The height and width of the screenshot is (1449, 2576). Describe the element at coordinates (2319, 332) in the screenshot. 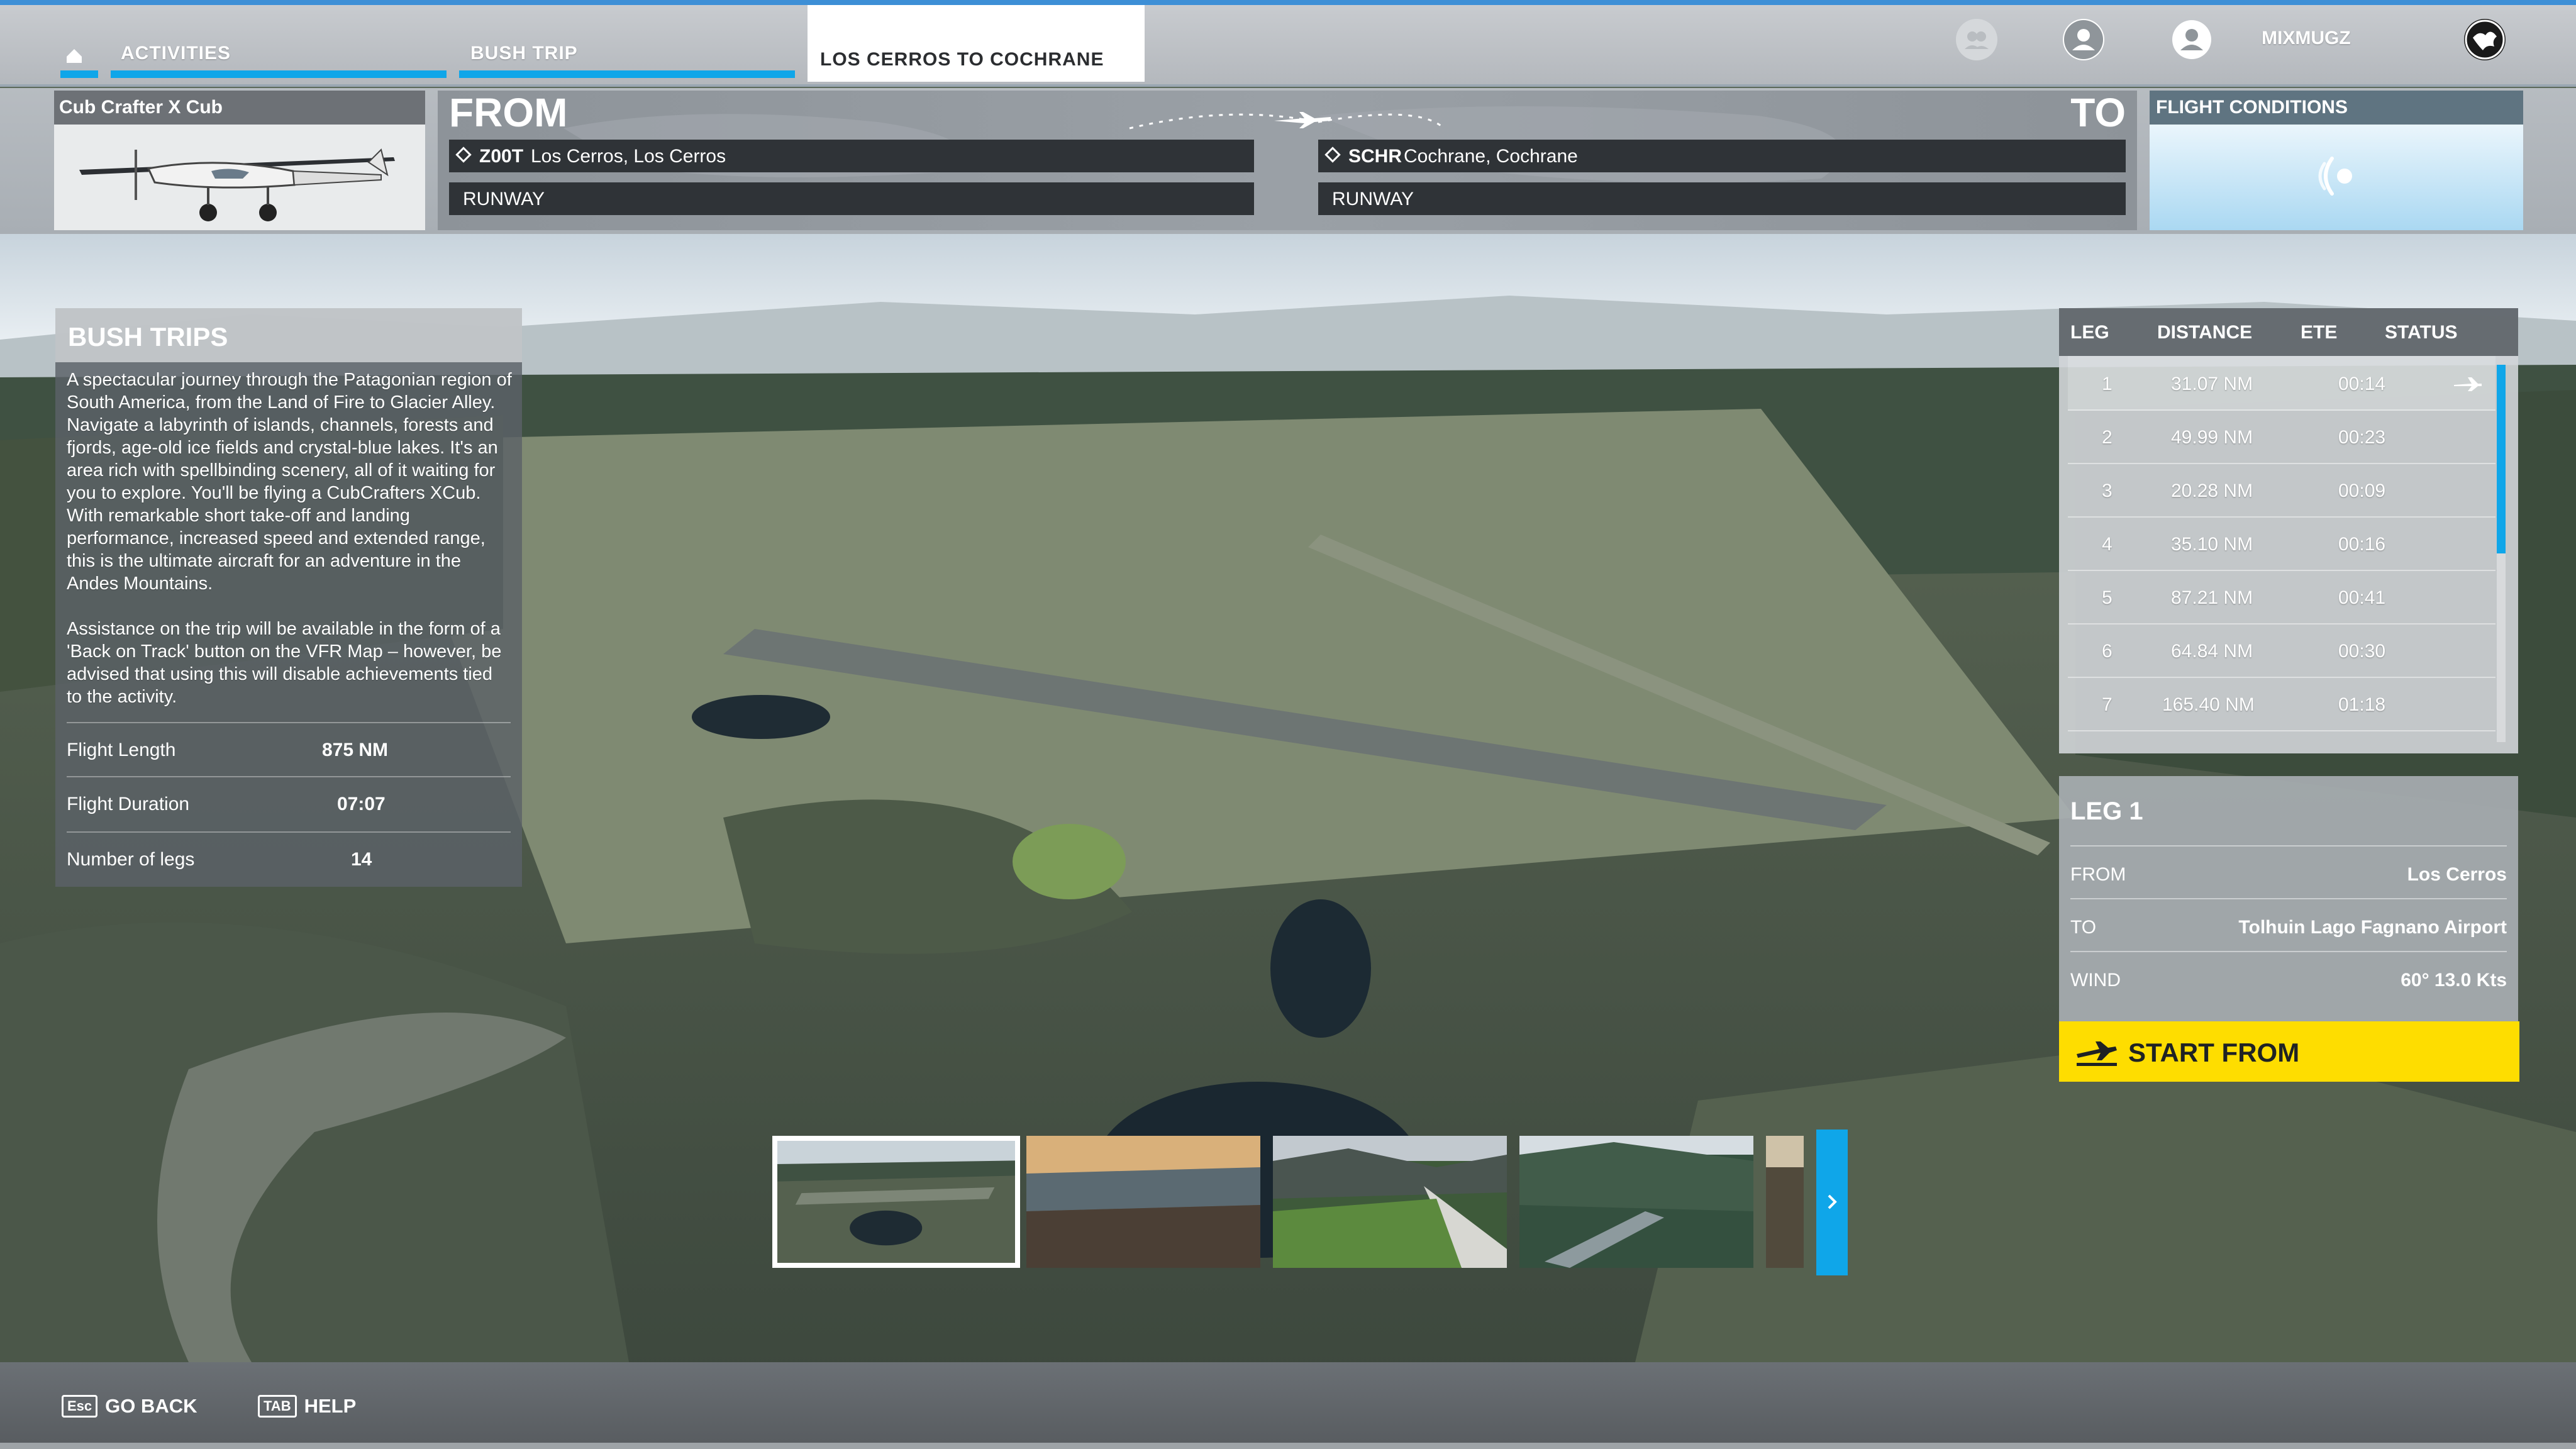

I see `col-header-ete: ETE` at that location.